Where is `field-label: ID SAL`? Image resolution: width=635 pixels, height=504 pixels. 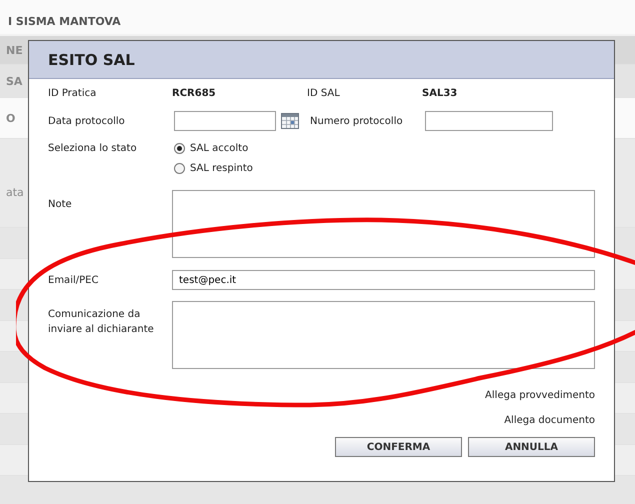
field-label: ID SAL is located at coordinates (324, 93).